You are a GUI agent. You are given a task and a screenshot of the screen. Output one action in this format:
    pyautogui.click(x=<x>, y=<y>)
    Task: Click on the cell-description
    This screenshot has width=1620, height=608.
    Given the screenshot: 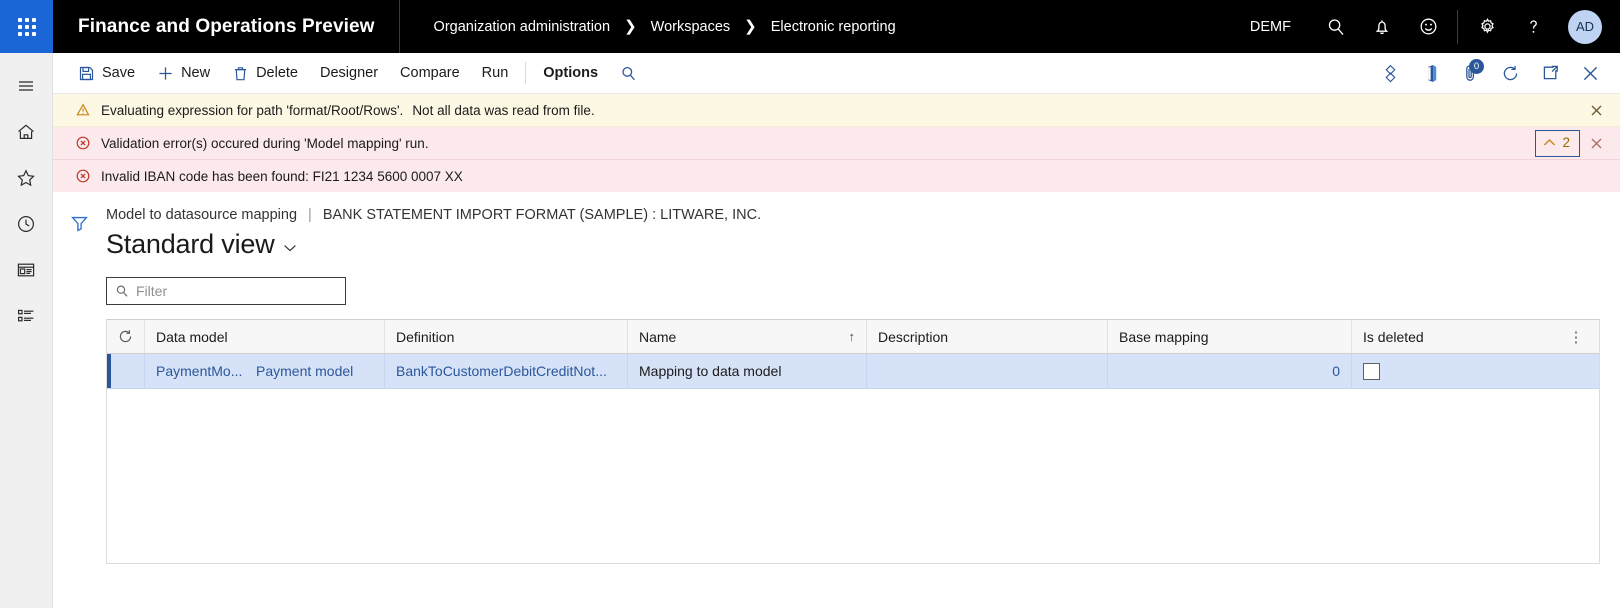 What is the action you would take?
    pyautogui.click(x=987, y=371)
    